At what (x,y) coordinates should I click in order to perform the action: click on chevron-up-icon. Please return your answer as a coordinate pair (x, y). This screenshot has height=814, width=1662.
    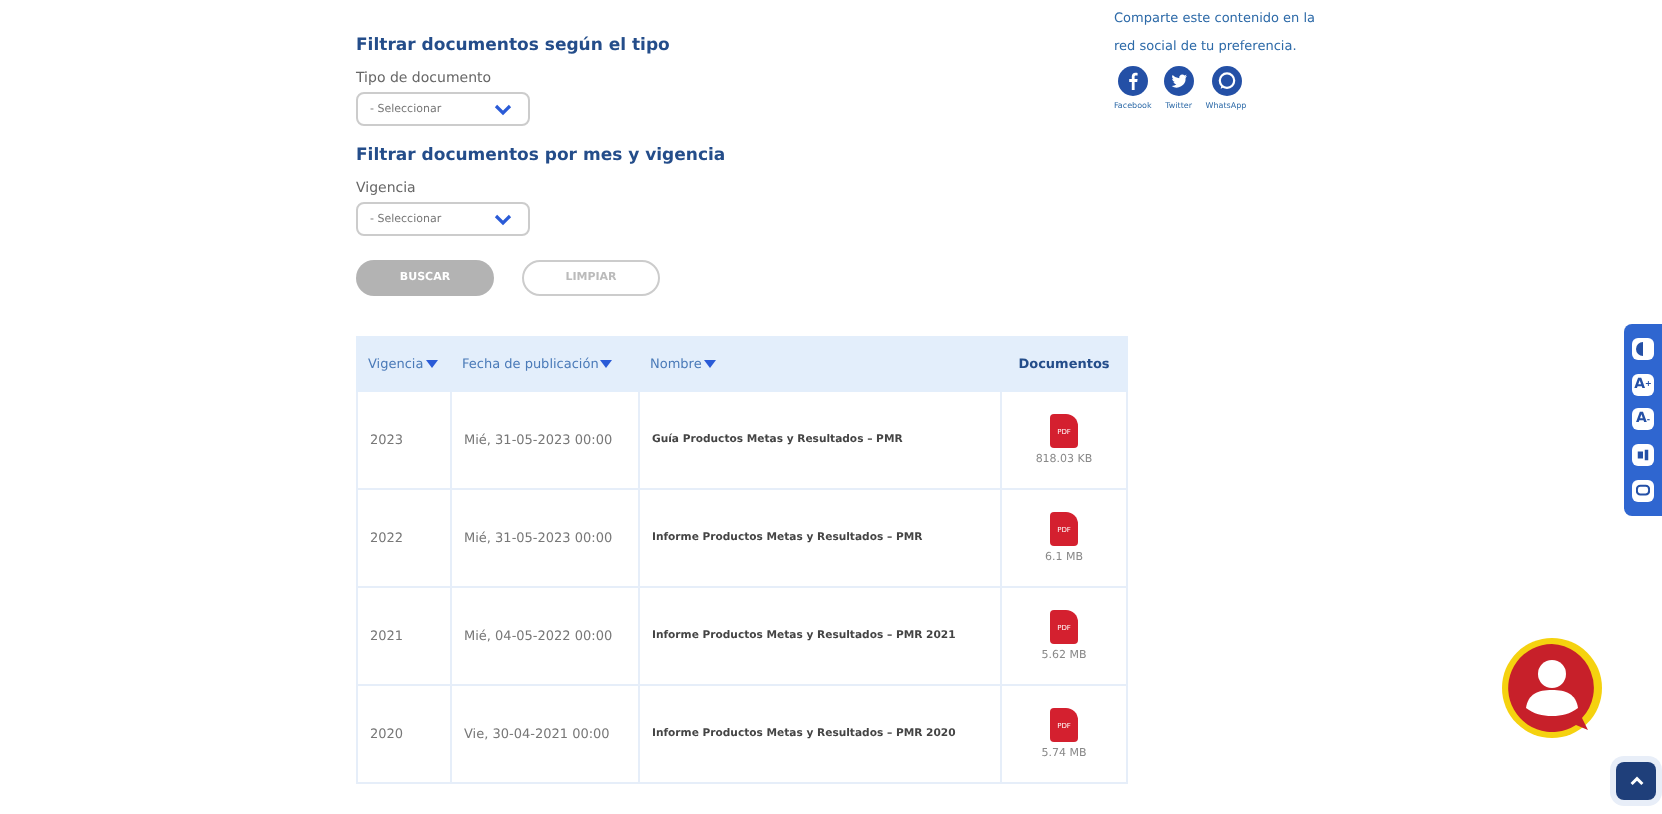
    Looking at the image, I should click on (1636, 781).